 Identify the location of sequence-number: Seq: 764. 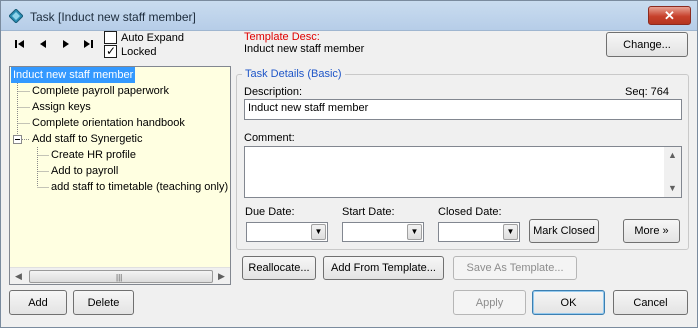
(647, 92).